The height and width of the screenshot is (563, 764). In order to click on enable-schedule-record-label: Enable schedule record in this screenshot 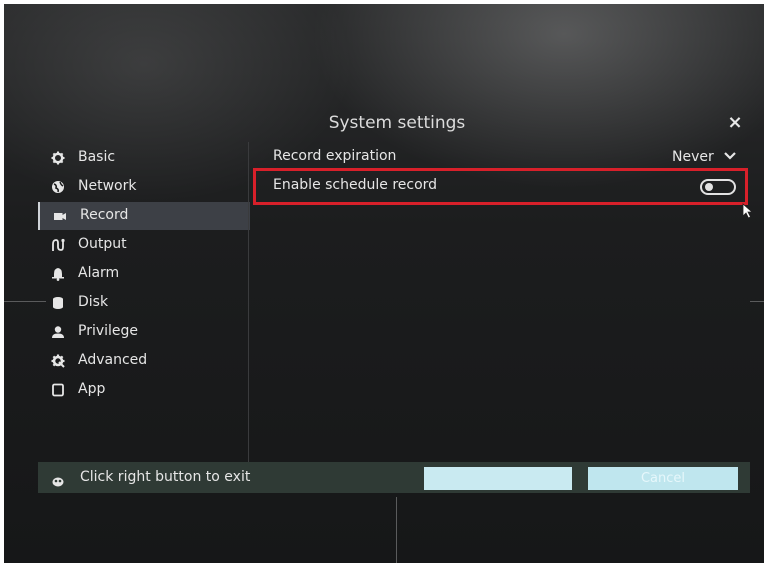, I will do `click(355, 185)`.